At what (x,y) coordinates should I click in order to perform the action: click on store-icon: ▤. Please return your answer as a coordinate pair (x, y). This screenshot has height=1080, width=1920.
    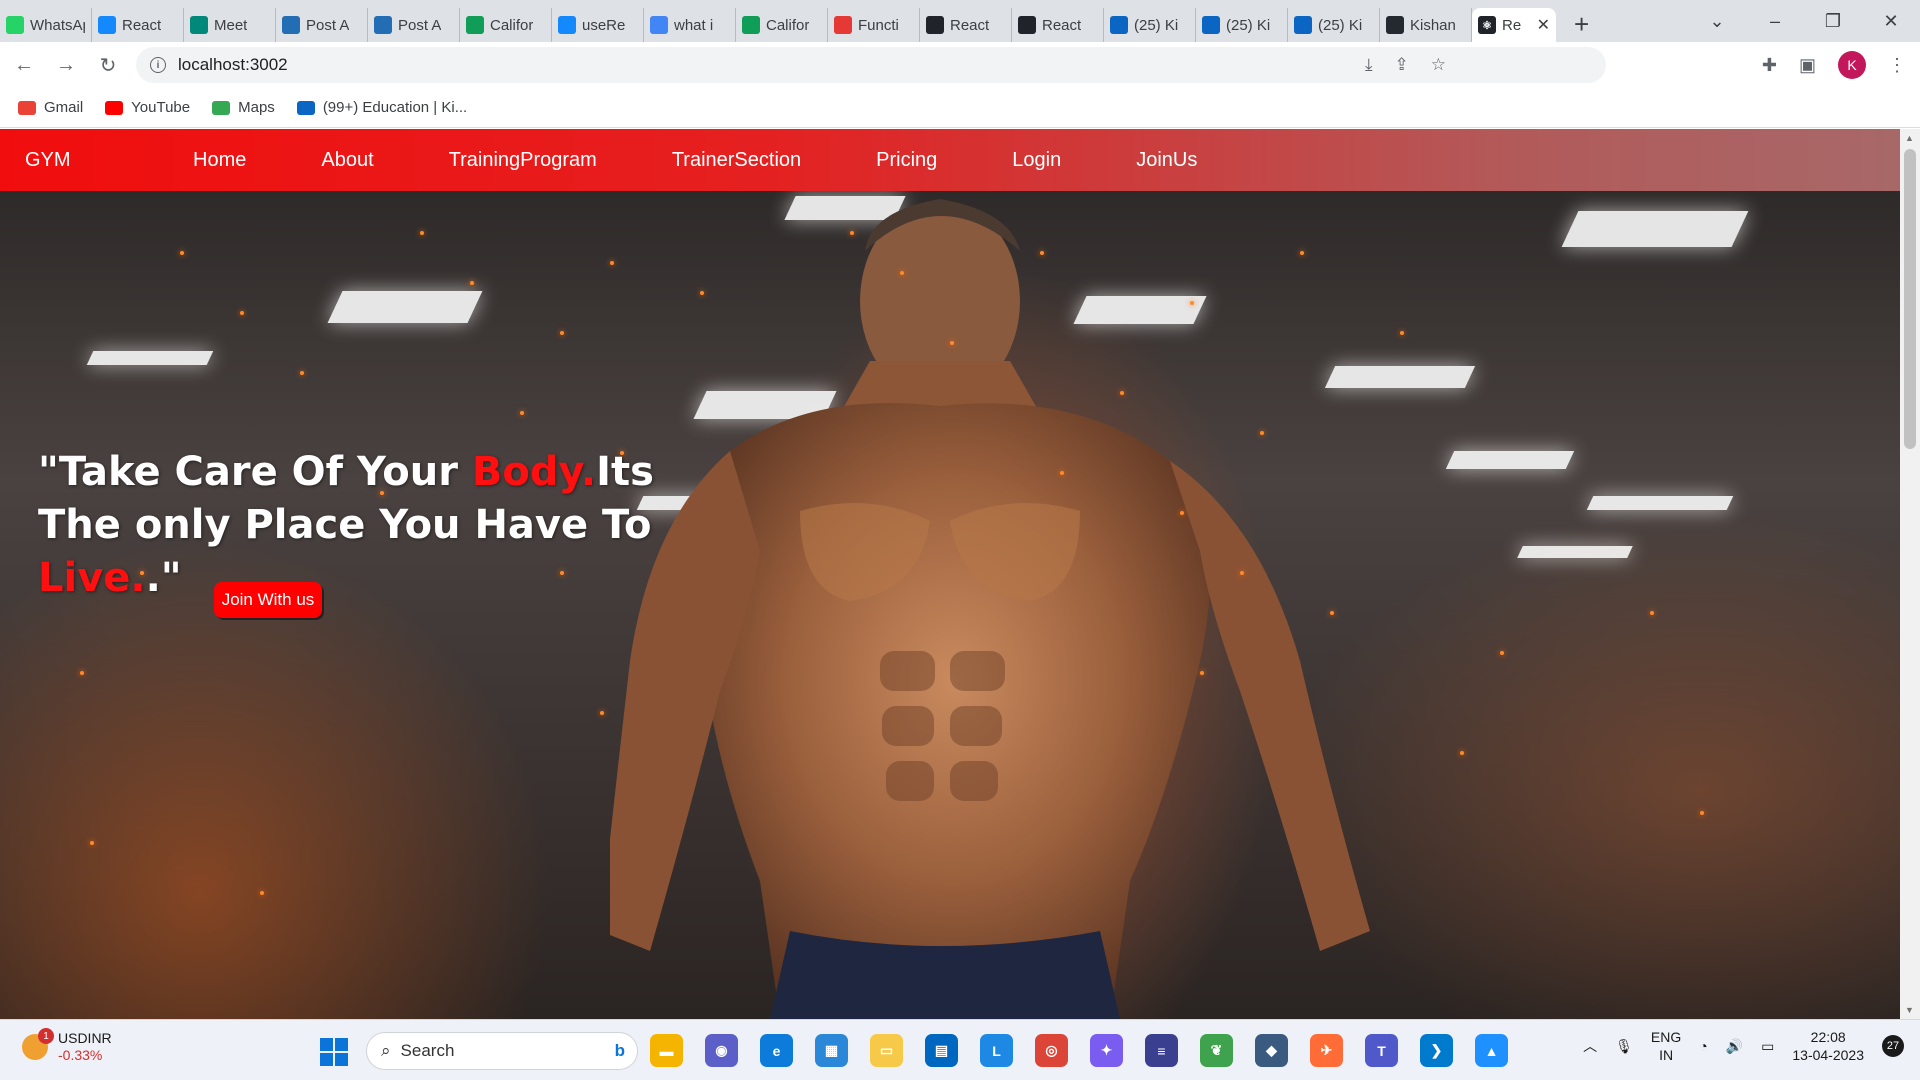
    Looking at the image, I should click on (941, 1050).